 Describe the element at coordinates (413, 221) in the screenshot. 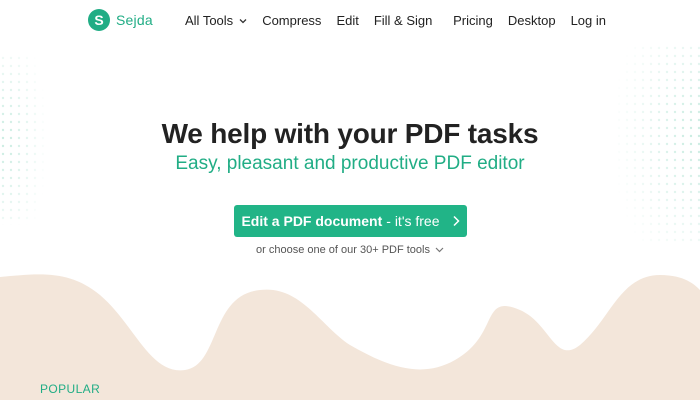

I see `cta-rest-label: - it's free` at that location.